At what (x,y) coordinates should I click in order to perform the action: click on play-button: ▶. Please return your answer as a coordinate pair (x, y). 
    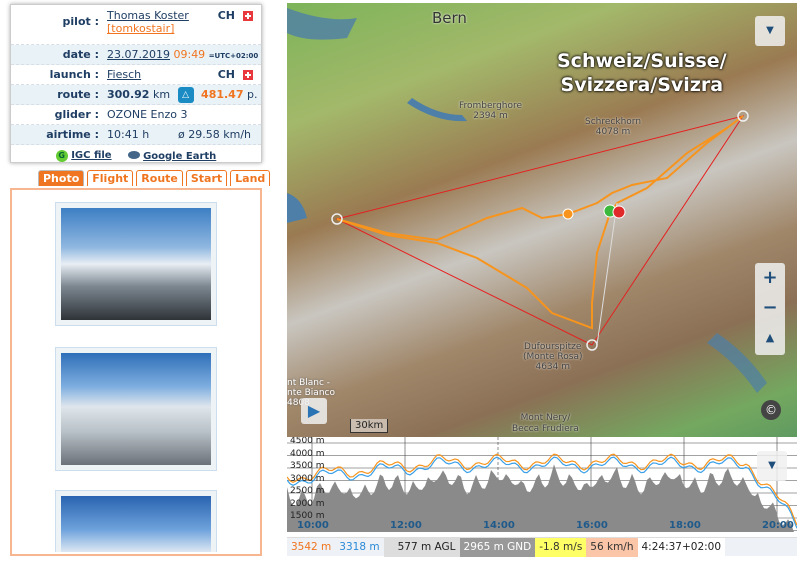
    Looking at the image, I should click on (314, 411).